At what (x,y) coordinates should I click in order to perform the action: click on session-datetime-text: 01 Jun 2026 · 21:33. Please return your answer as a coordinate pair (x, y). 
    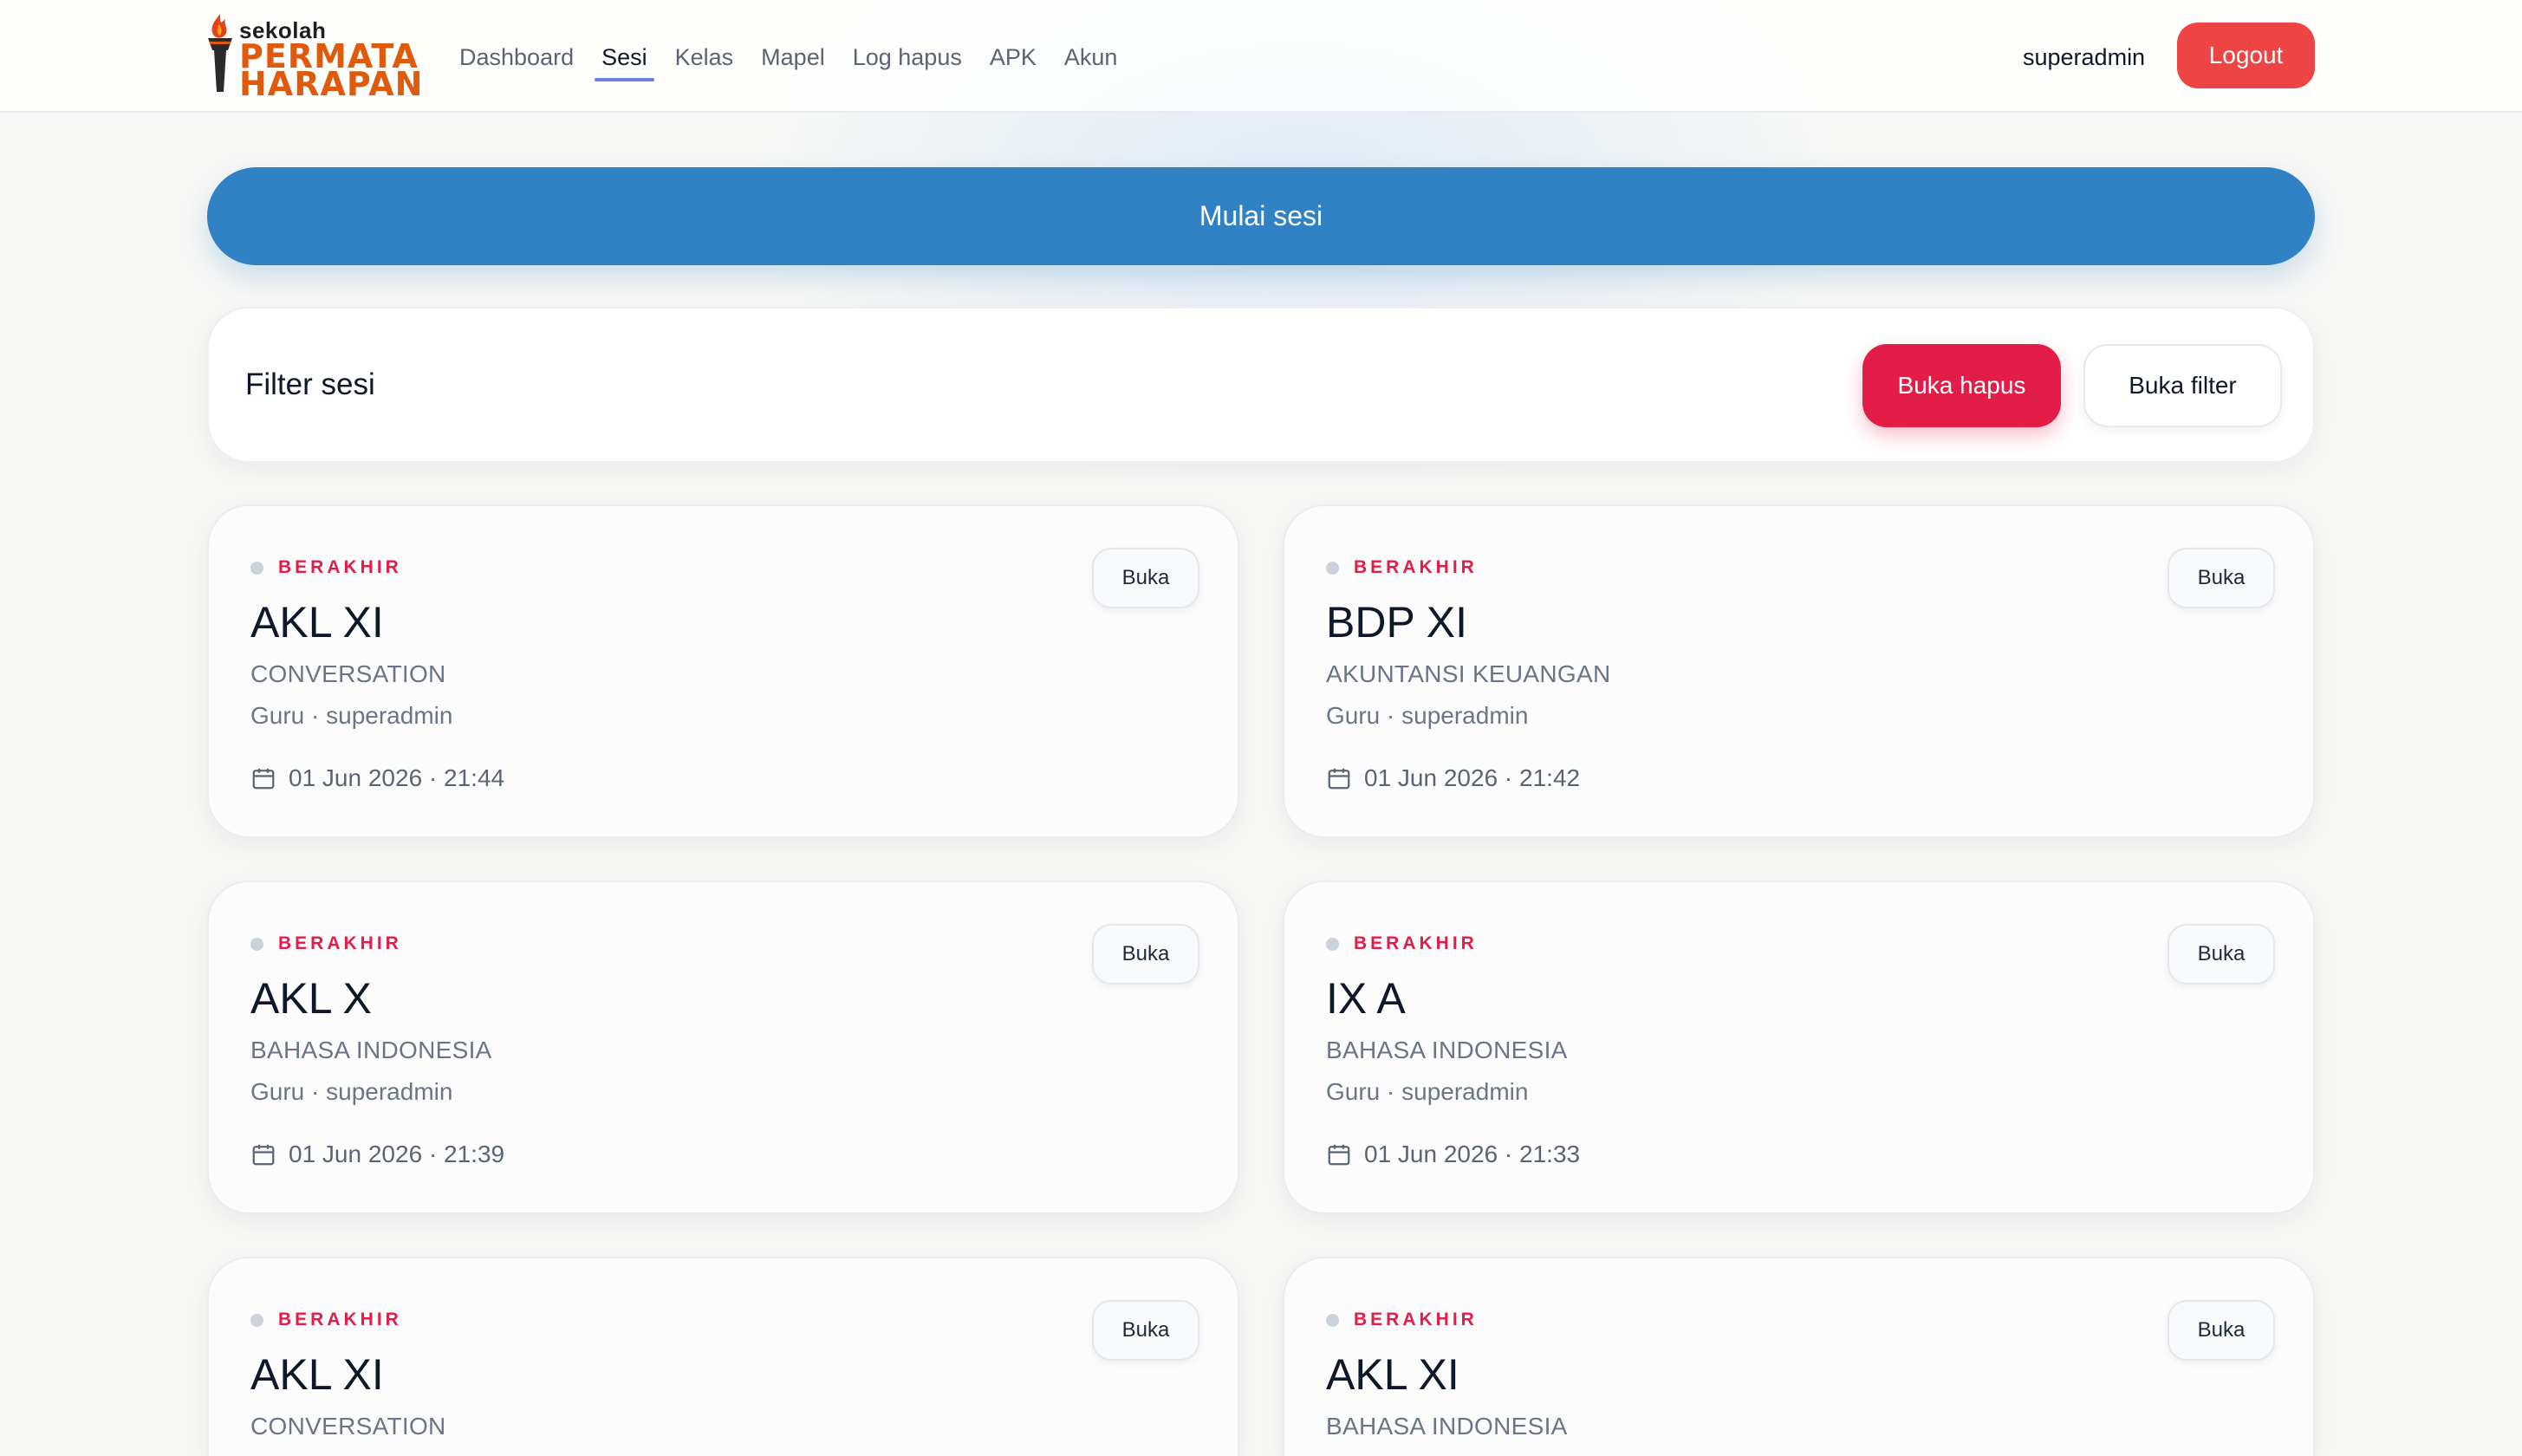
    Looking at the image, I should click on (1472, 1154).